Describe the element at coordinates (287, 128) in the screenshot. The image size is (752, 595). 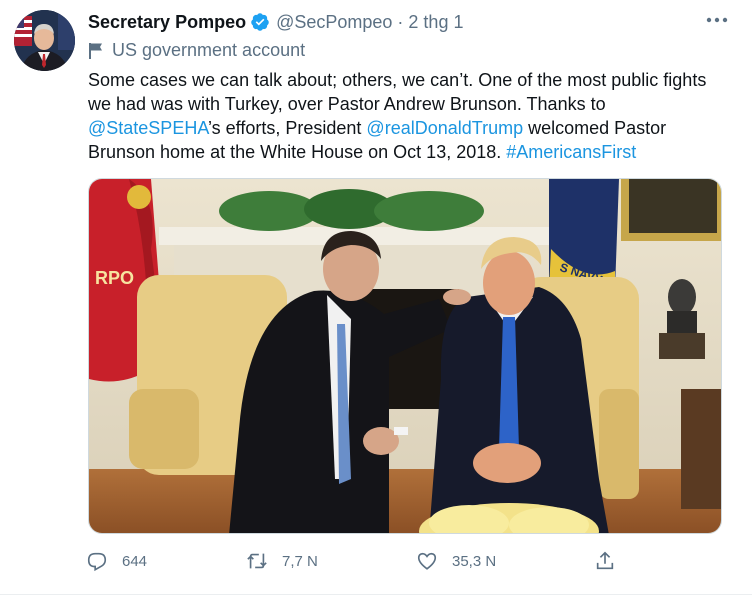
I see `tweet-text-segment: ’s efforts, President` at that location.